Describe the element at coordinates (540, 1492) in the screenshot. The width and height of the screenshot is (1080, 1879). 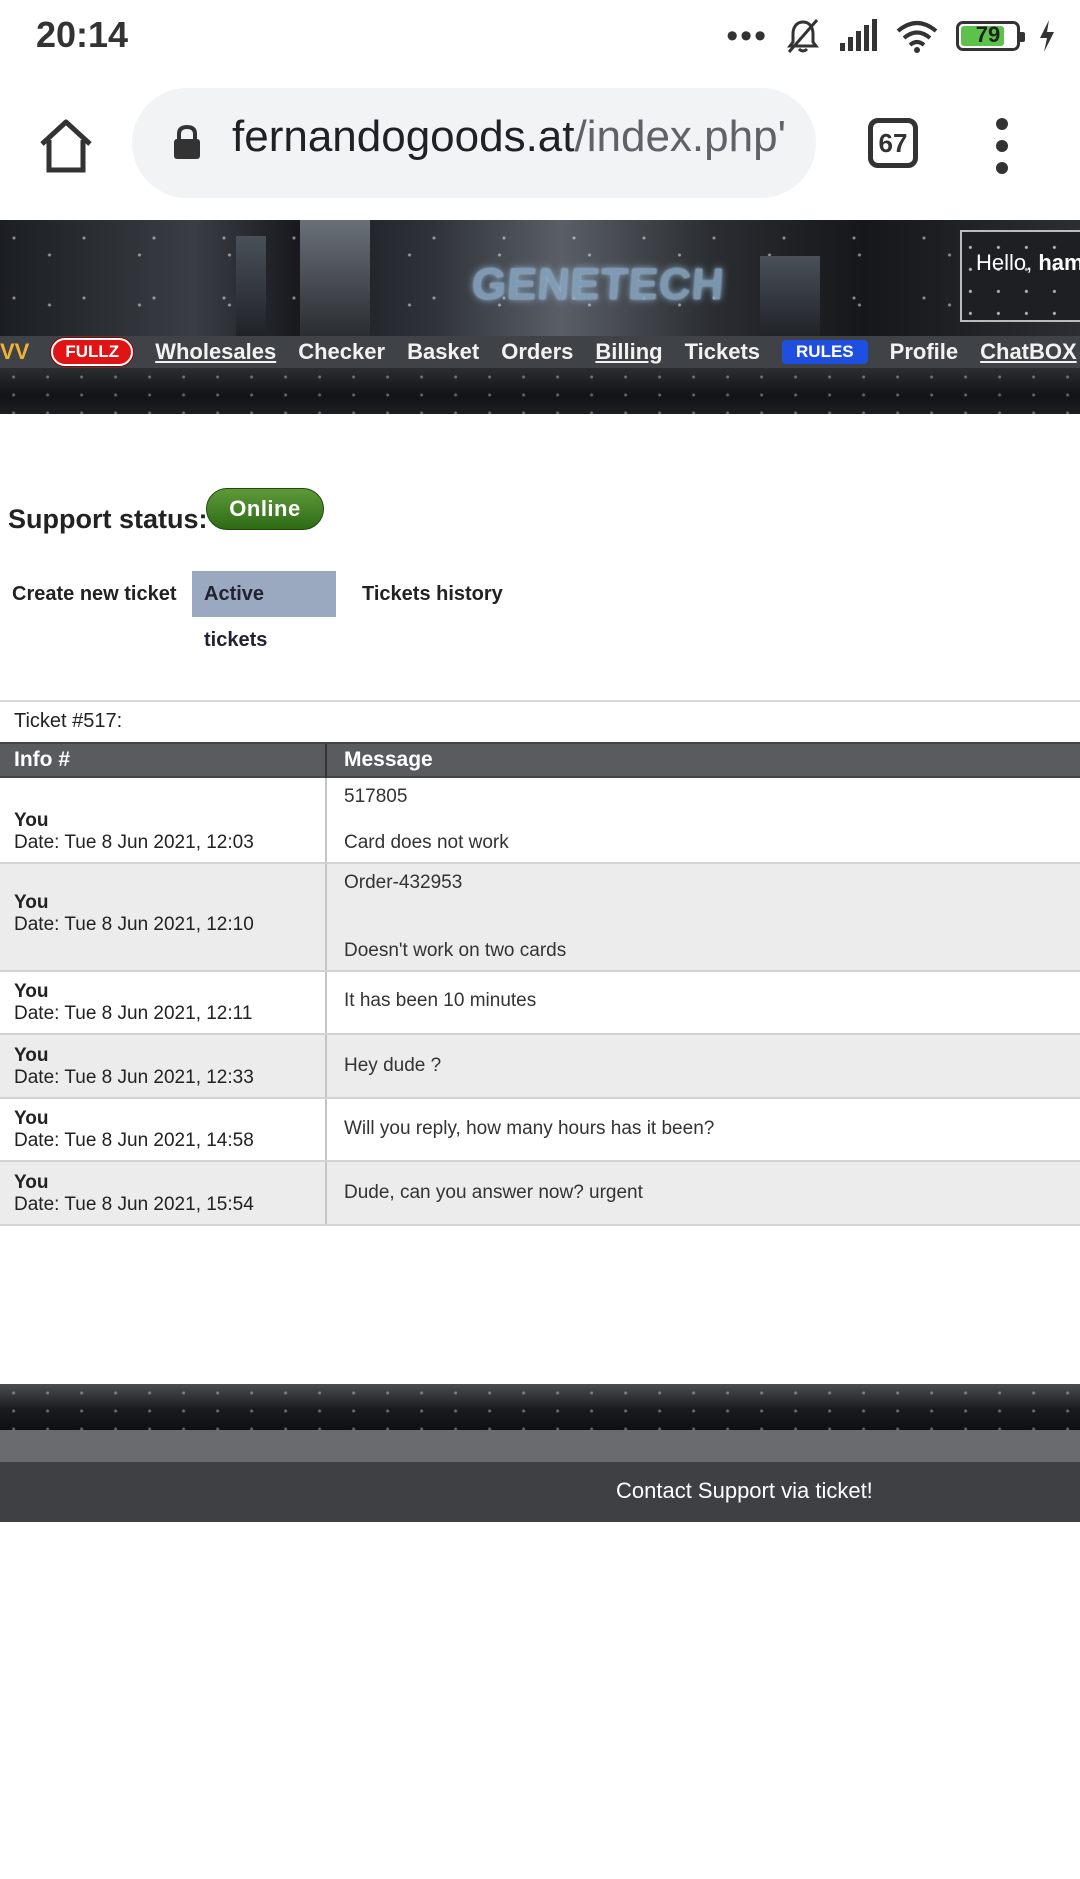
I see `footer: Contact Support via ticket!` at that location.